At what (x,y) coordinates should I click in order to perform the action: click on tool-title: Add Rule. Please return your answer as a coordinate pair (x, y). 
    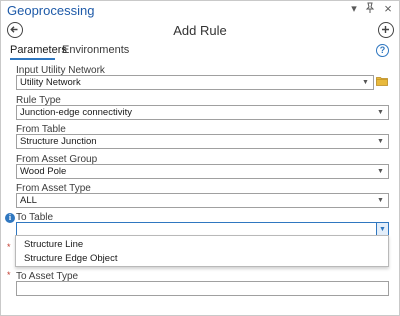
    Looking at the image, I should click on (200, 30).